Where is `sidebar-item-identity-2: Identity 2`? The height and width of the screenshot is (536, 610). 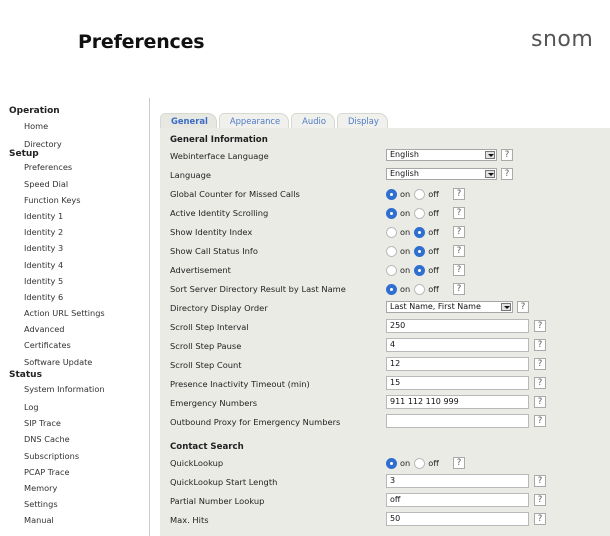
sidebar-item-identity-2: Identity 2 is located at coordinates (74, 232).